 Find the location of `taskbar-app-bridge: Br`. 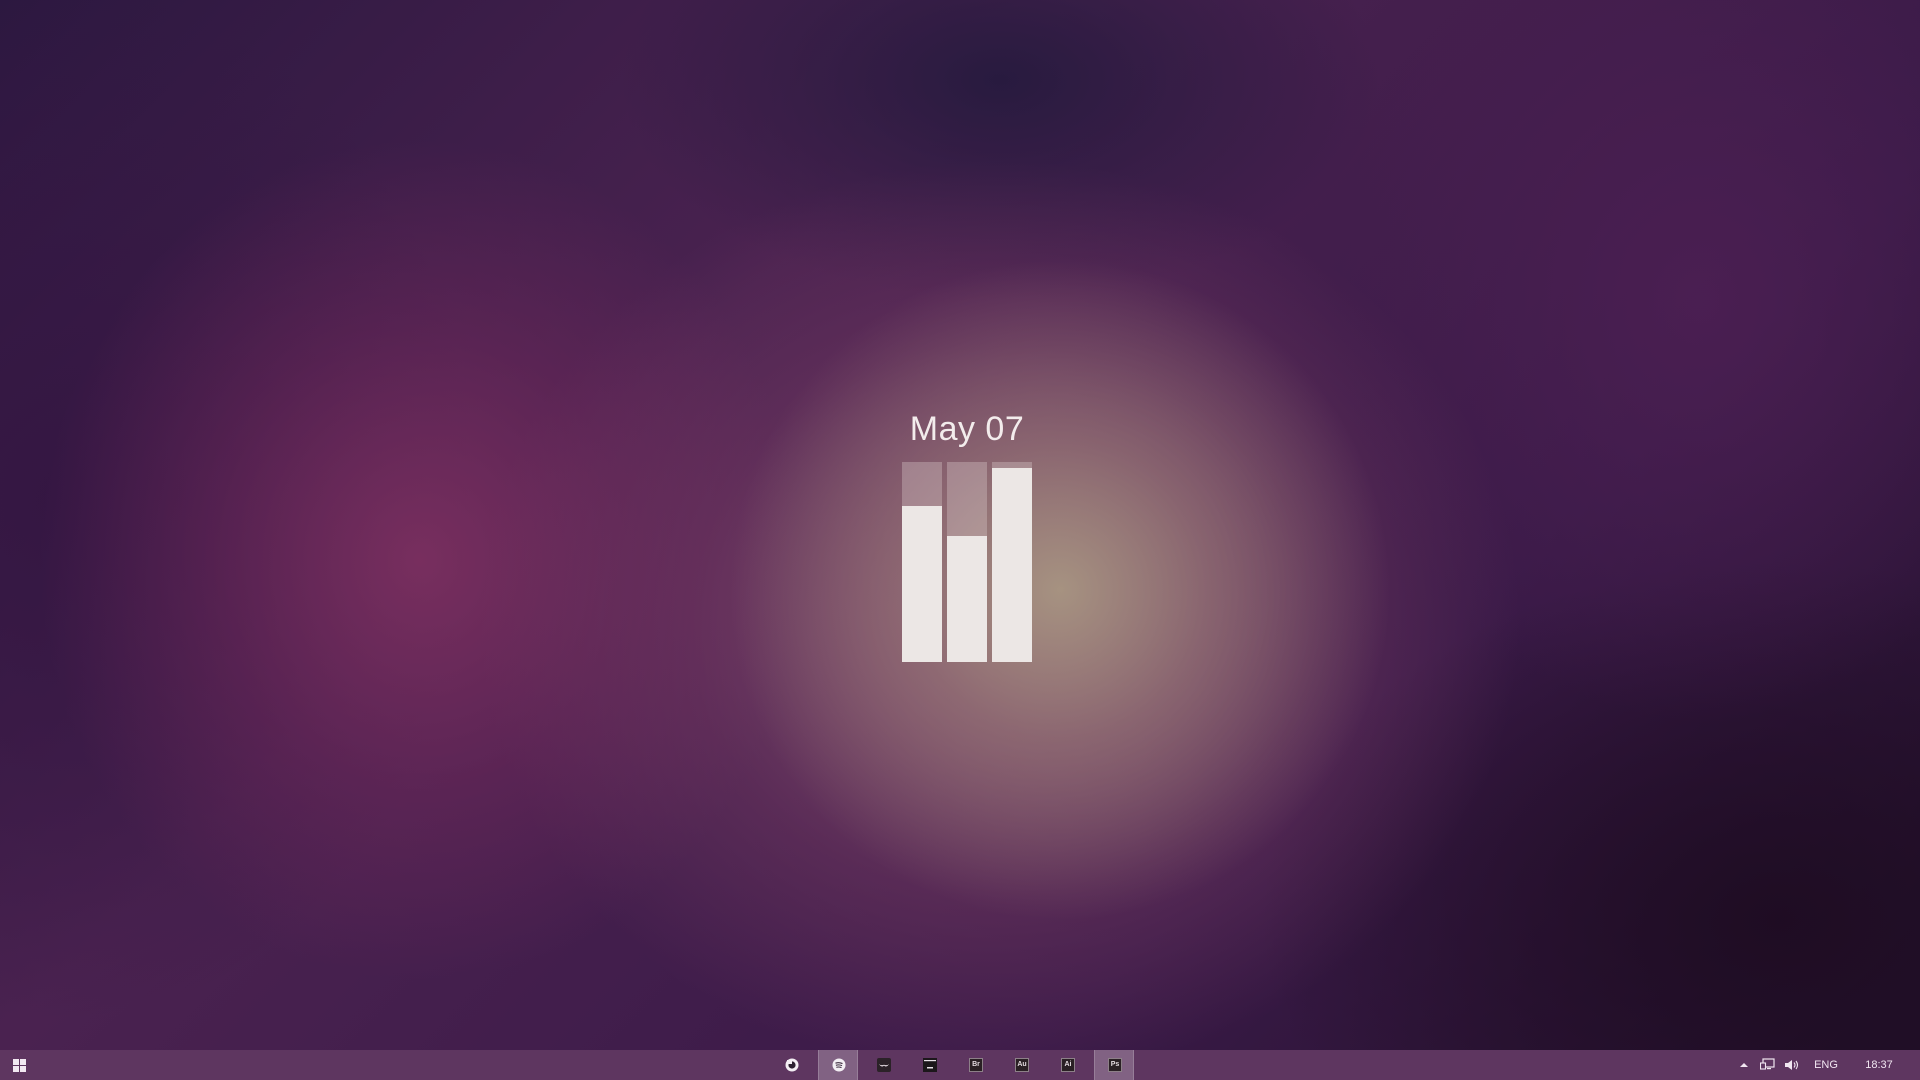

taskbar-app-bridge: Br is located at coordinates (976, 1065).